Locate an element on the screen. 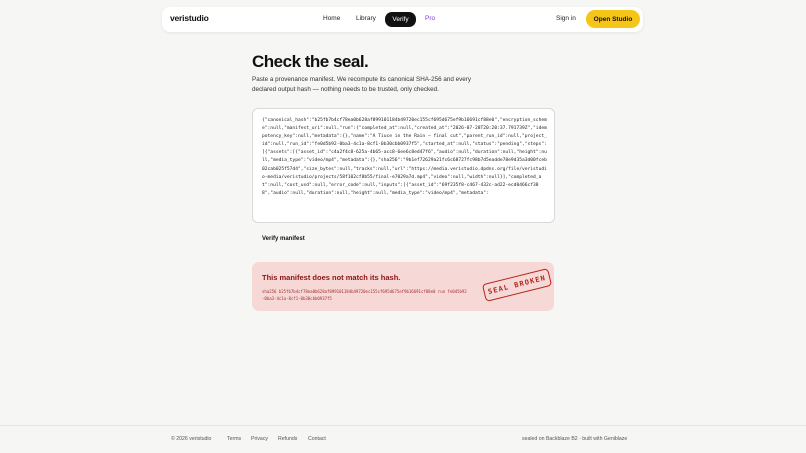 Image resolution: width=806 pixels, height=453 pixels. sign-in-link: Sign in is located at coordinates (566, 18).